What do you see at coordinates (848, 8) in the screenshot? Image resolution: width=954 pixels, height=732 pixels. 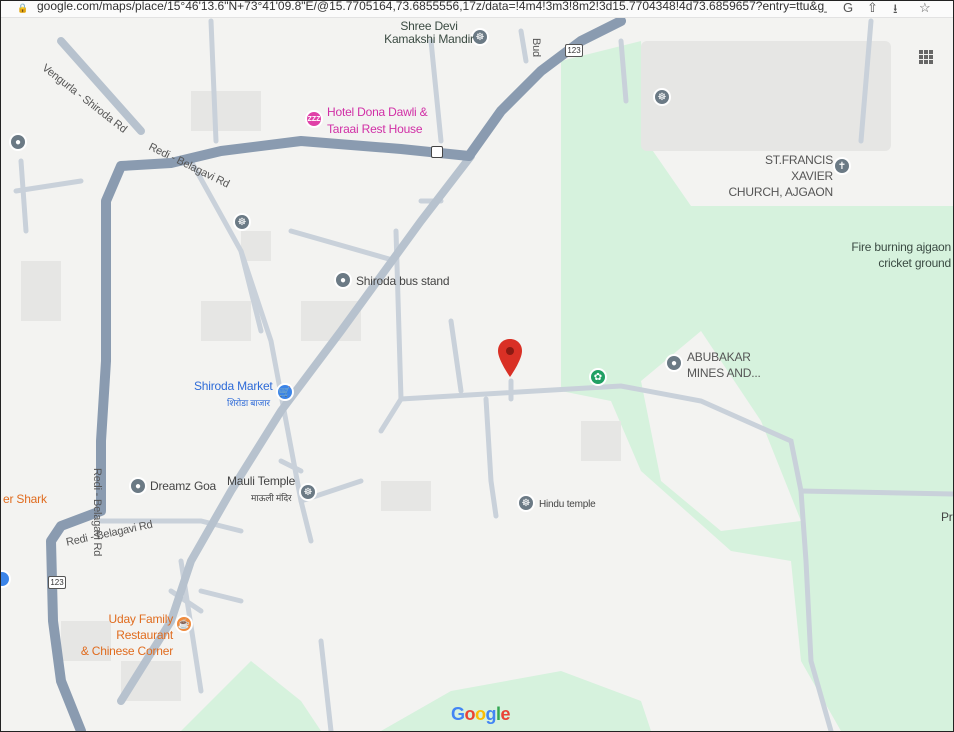 I see `google-lens-icon: G` at bounding box center [848, 8].